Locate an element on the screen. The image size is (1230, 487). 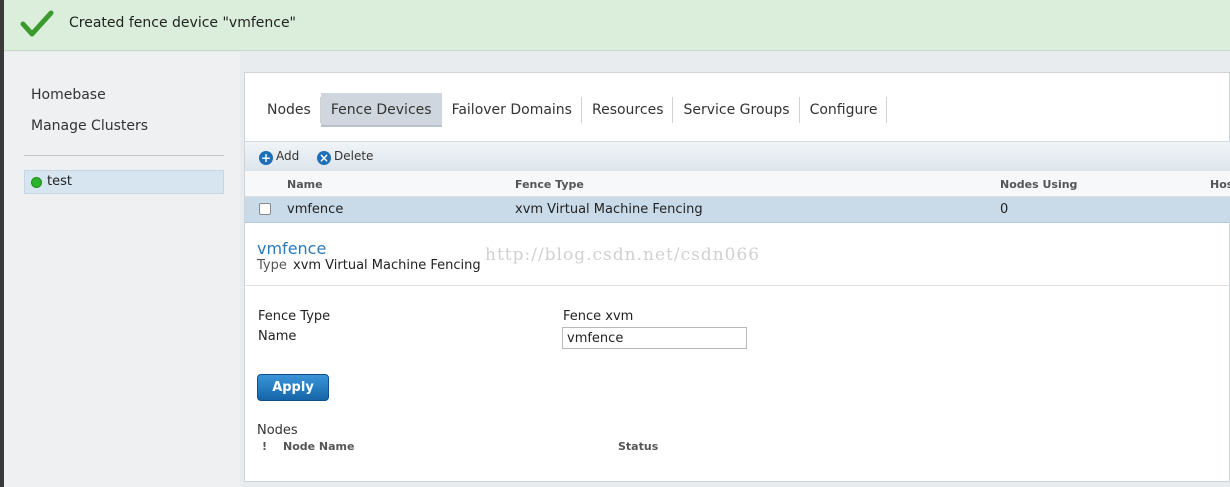
watermark: http://blog.csdn.net/csdn066 is located at coordinates (623, 255).